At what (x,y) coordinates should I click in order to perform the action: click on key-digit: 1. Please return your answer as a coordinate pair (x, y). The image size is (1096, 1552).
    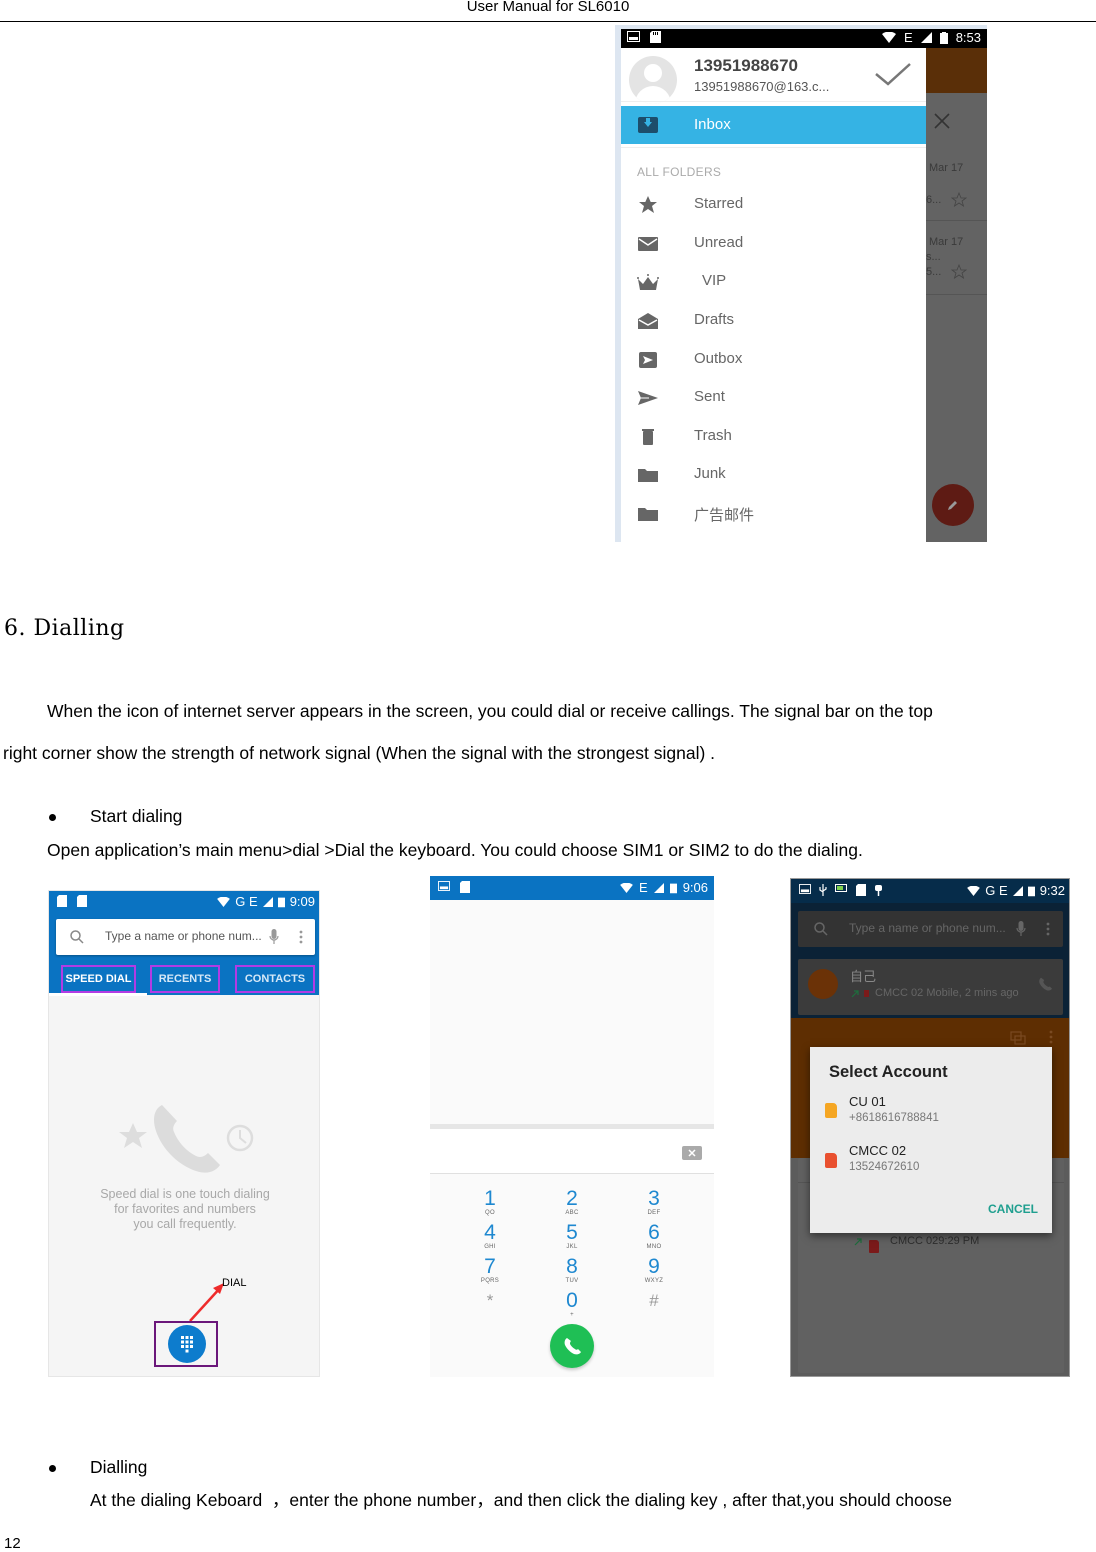
    Looking at the image, I should click on (490, 1198).